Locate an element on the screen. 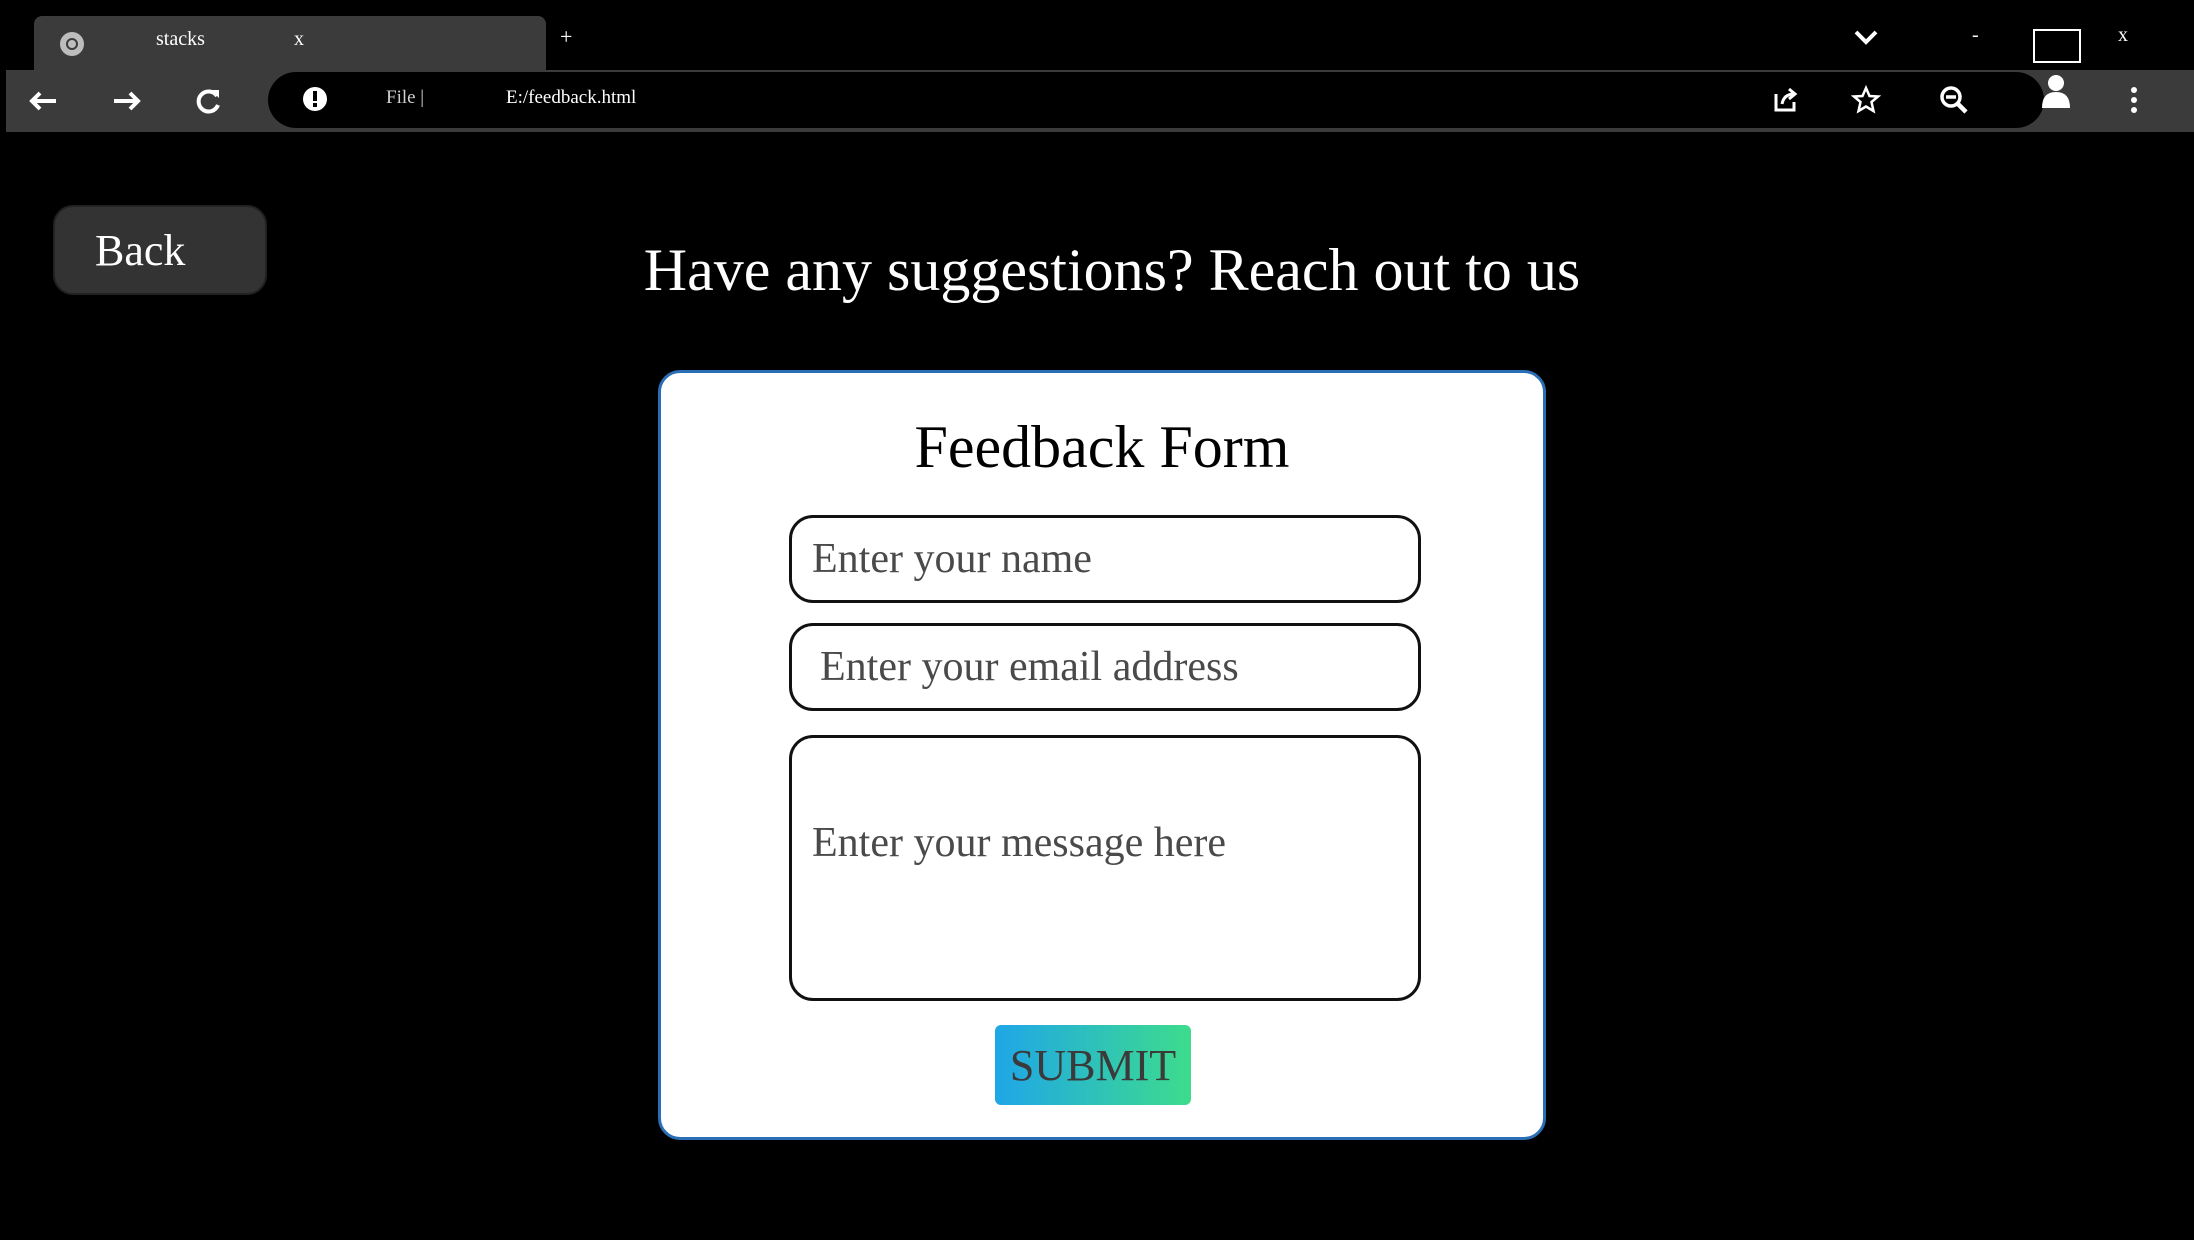  page-heading: Have any suggestions? Reach out to us is located at coordinates (1112, 270).